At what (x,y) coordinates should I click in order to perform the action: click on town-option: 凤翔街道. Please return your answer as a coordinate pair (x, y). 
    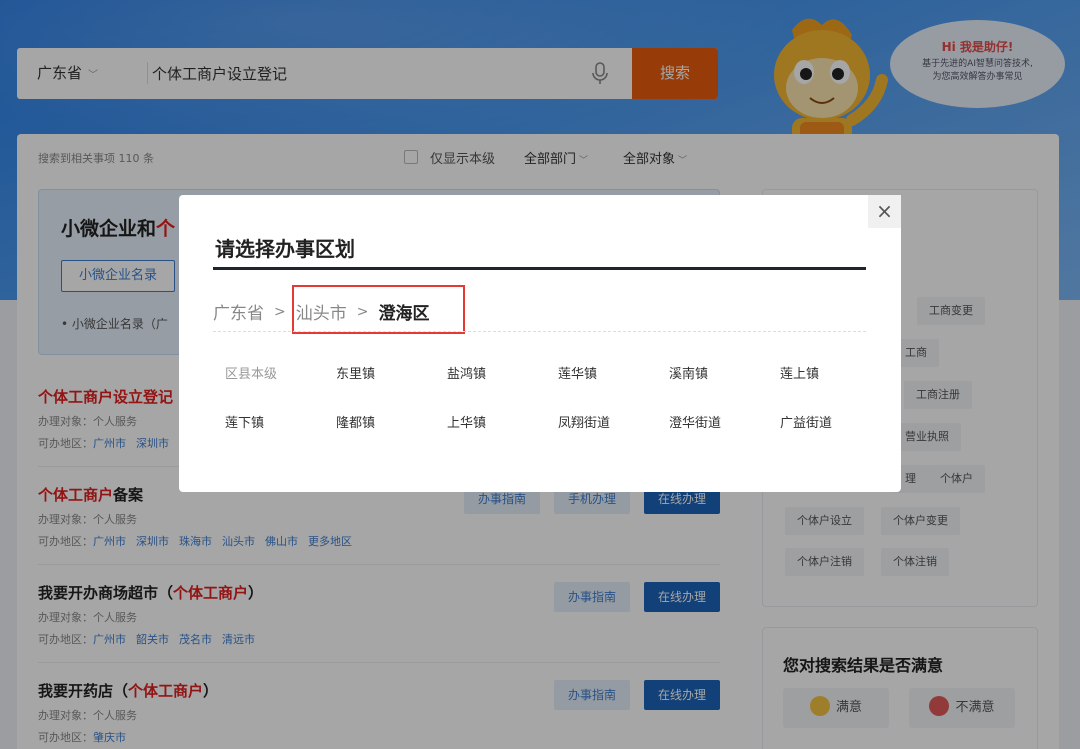
    Looking at the image, I should click on (613, 421).